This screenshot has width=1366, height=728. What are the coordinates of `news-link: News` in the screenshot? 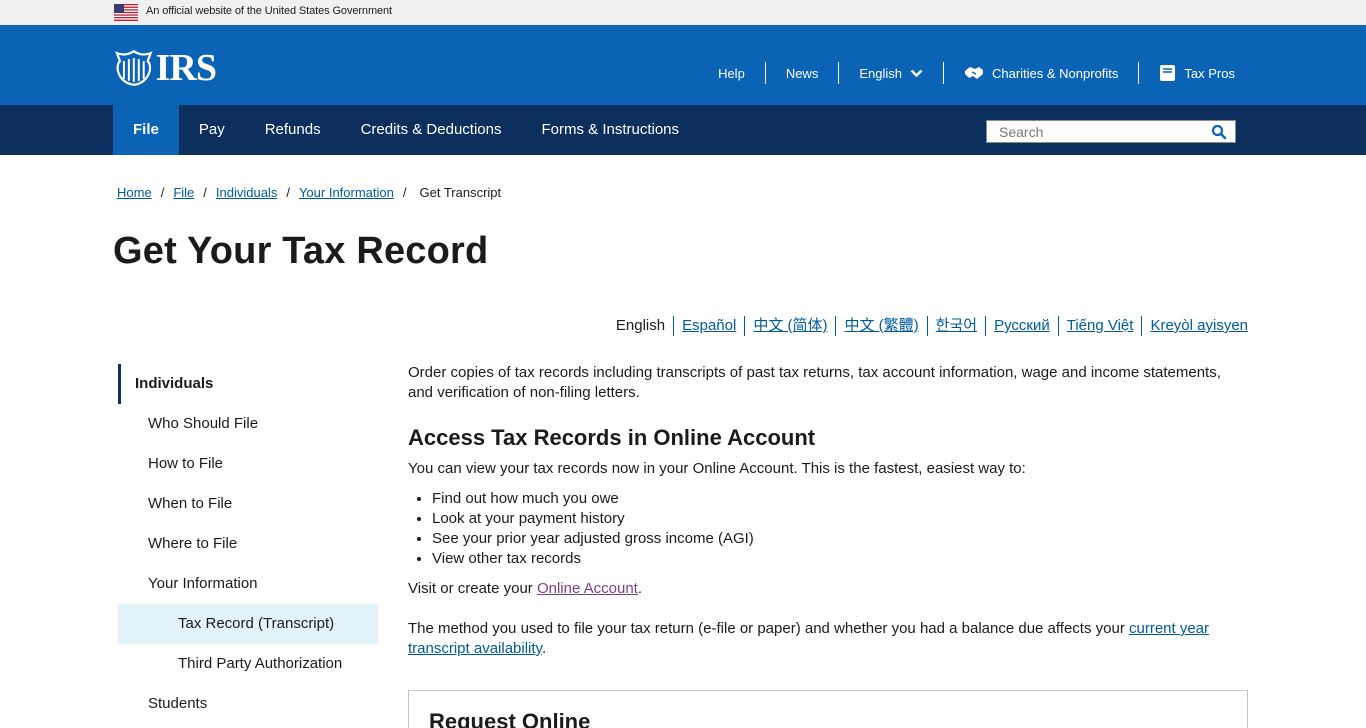 It's located at (801, 73).